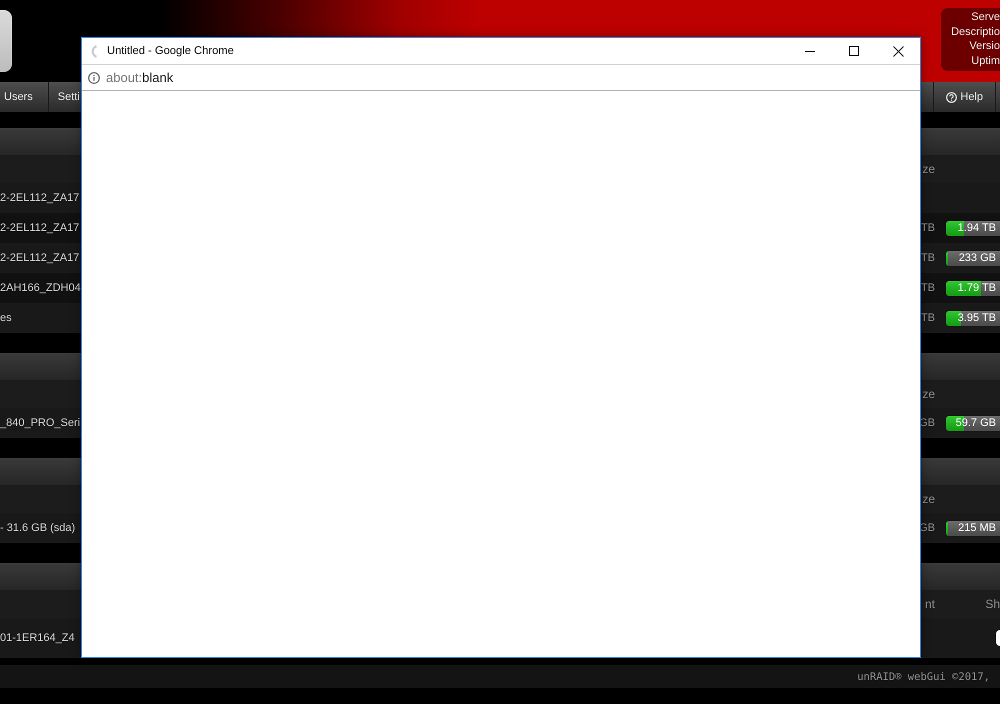 This screenshot has width=1000, height=704. I want to click on usage-reading: 1.79 TB, so click(977, 288).